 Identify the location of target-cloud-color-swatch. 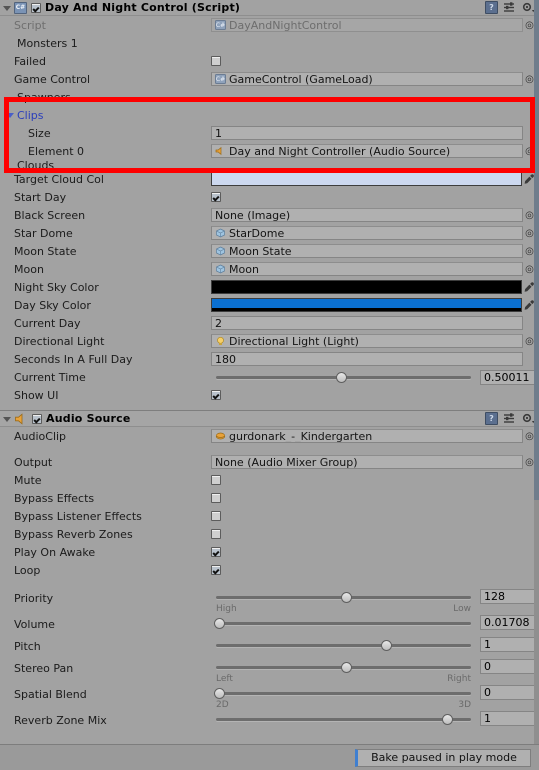
(366, 179).